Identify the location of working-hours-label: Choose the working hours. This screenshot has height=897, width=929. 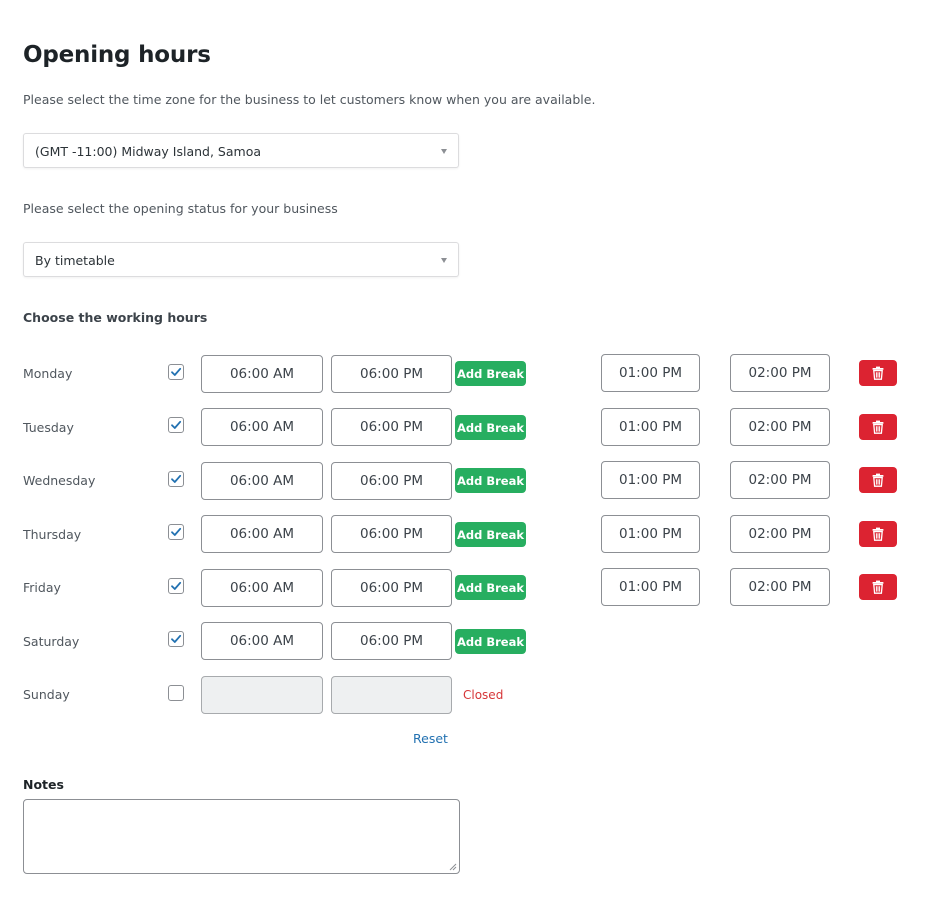
(115, 317).